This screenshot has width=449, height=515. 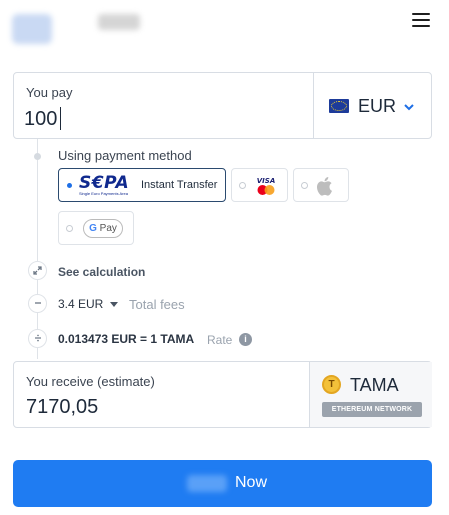 What do you see at coordinates (62, 407) in the screenshot?
I see `receive-amount: 7170,05` at bounding box center [62, 407].